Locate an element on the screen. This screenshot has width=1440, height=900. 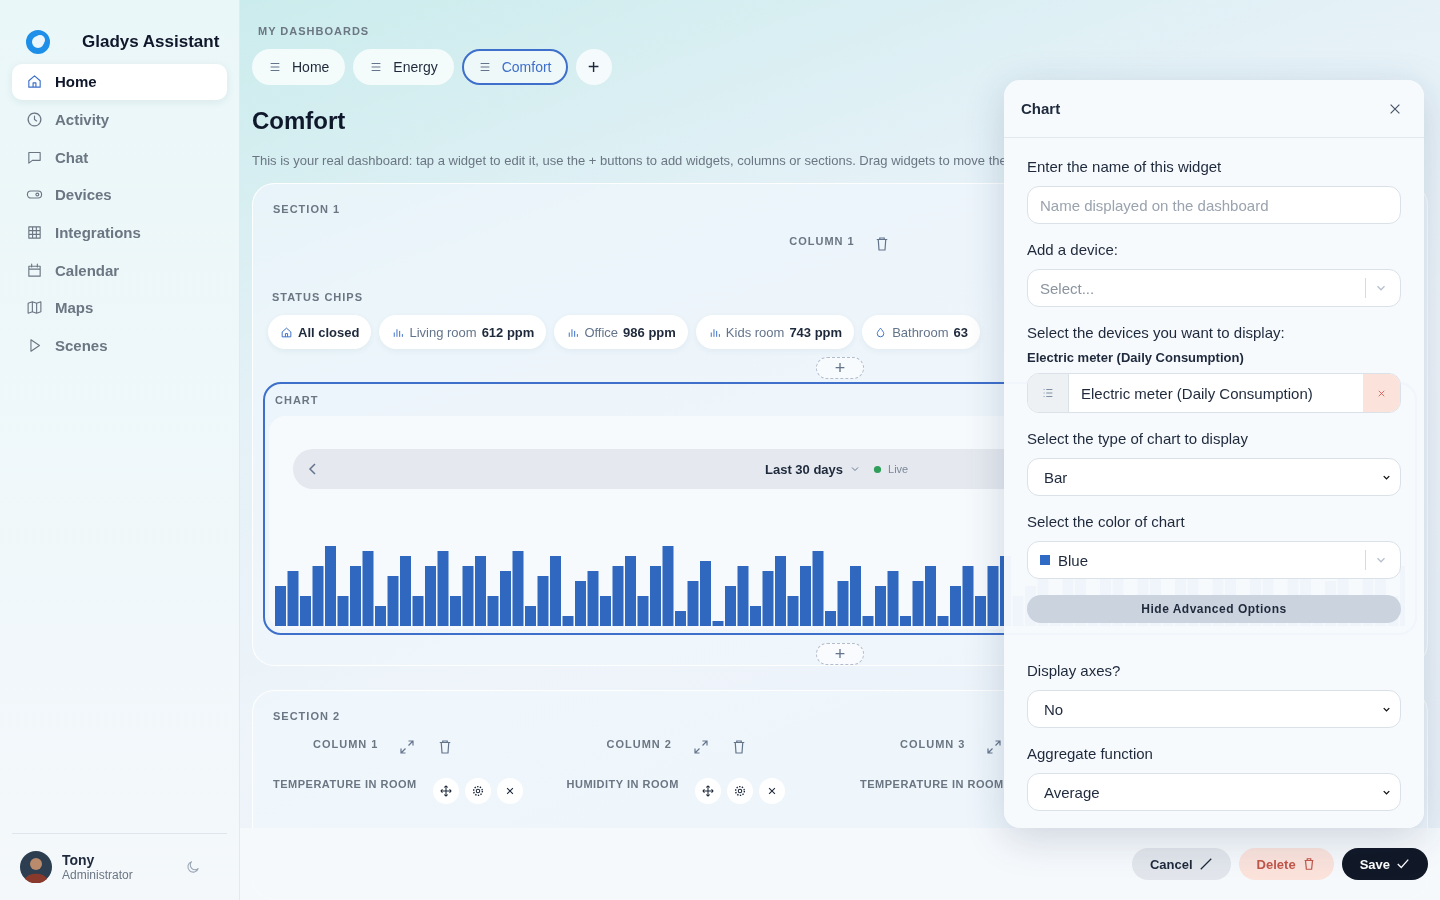
field-label: Select the devices you want to display: is located at coordinates (1156, 332).